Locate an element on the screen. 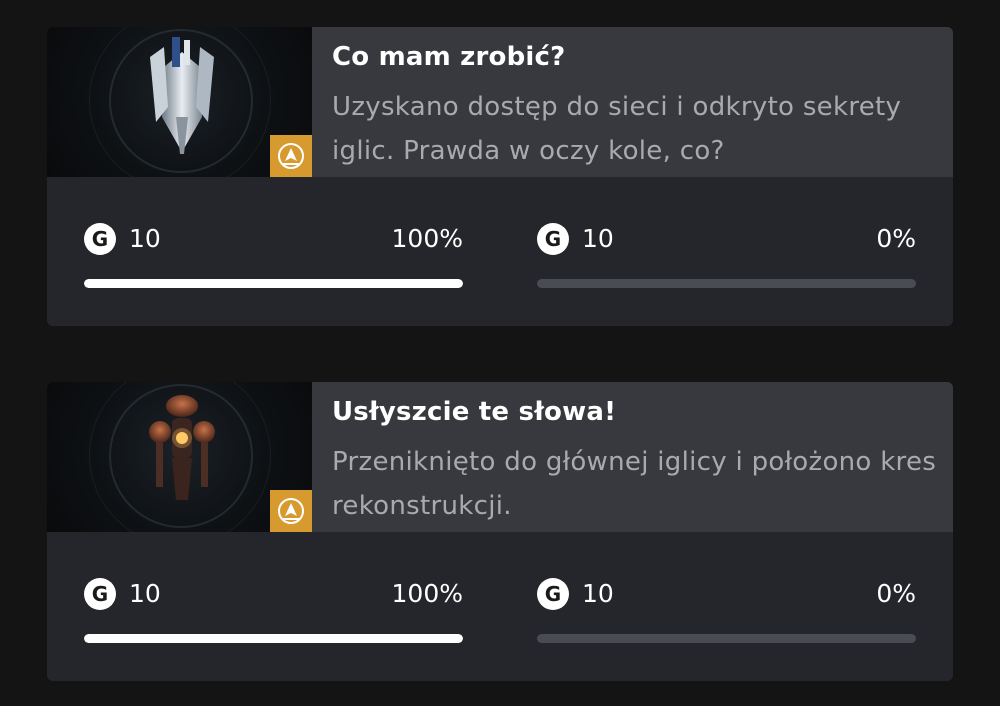 The image size is (1000, 706). sentinel-robot-icon is located at coordinates (182, 447).